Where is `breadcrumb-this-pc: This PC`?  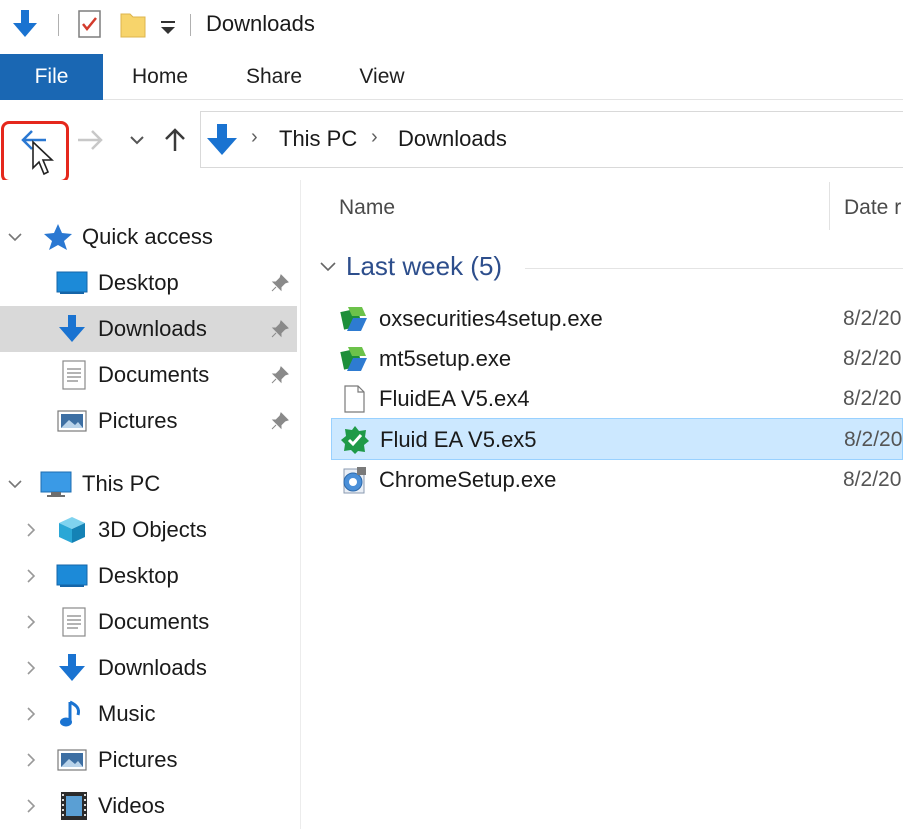 breadcrumb-this-pc: This PC is located at coordinates (318, 139).